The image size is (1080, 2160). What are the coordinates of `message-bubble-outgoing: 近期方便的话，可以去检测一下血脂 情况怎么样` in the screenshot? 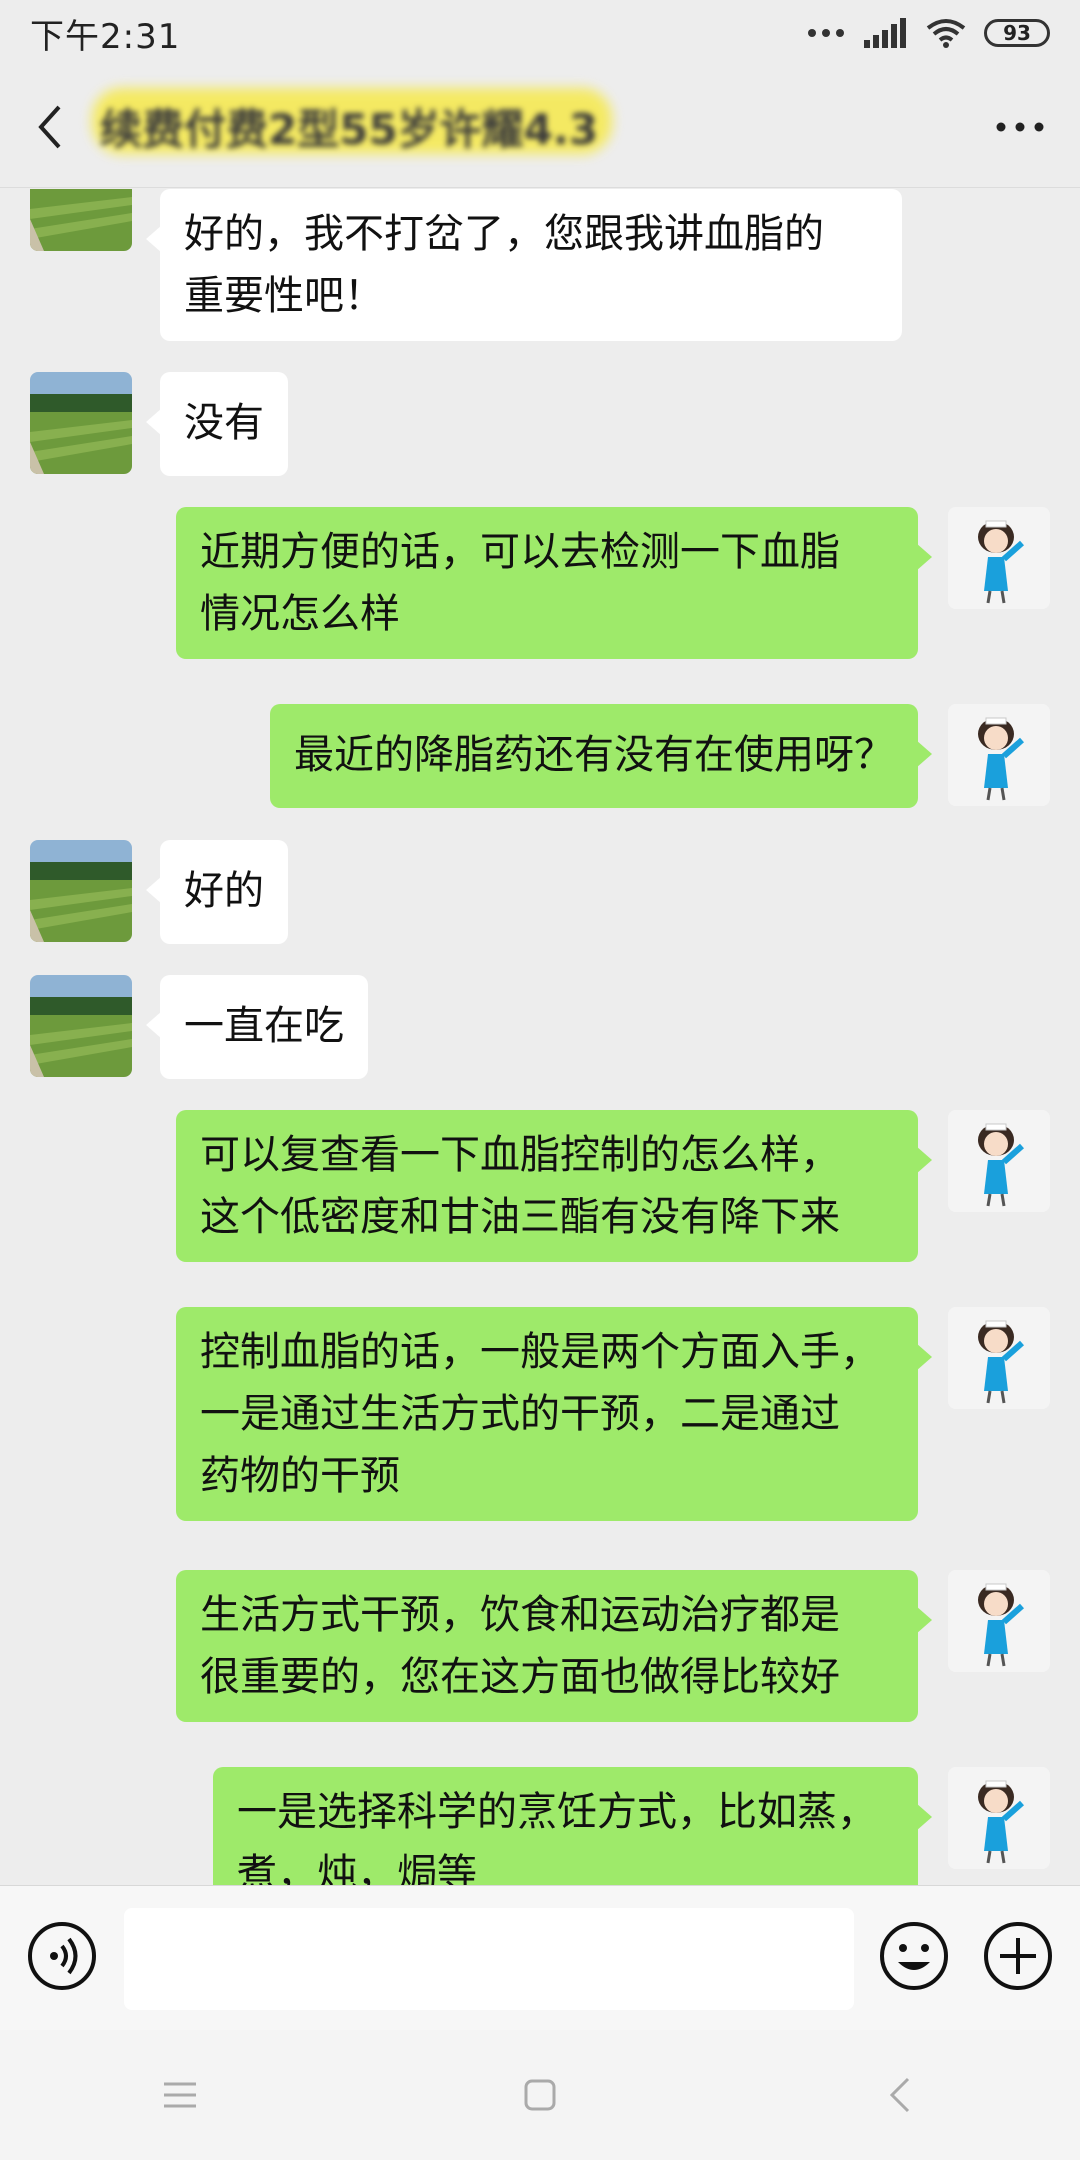 It's located at (554, 583).